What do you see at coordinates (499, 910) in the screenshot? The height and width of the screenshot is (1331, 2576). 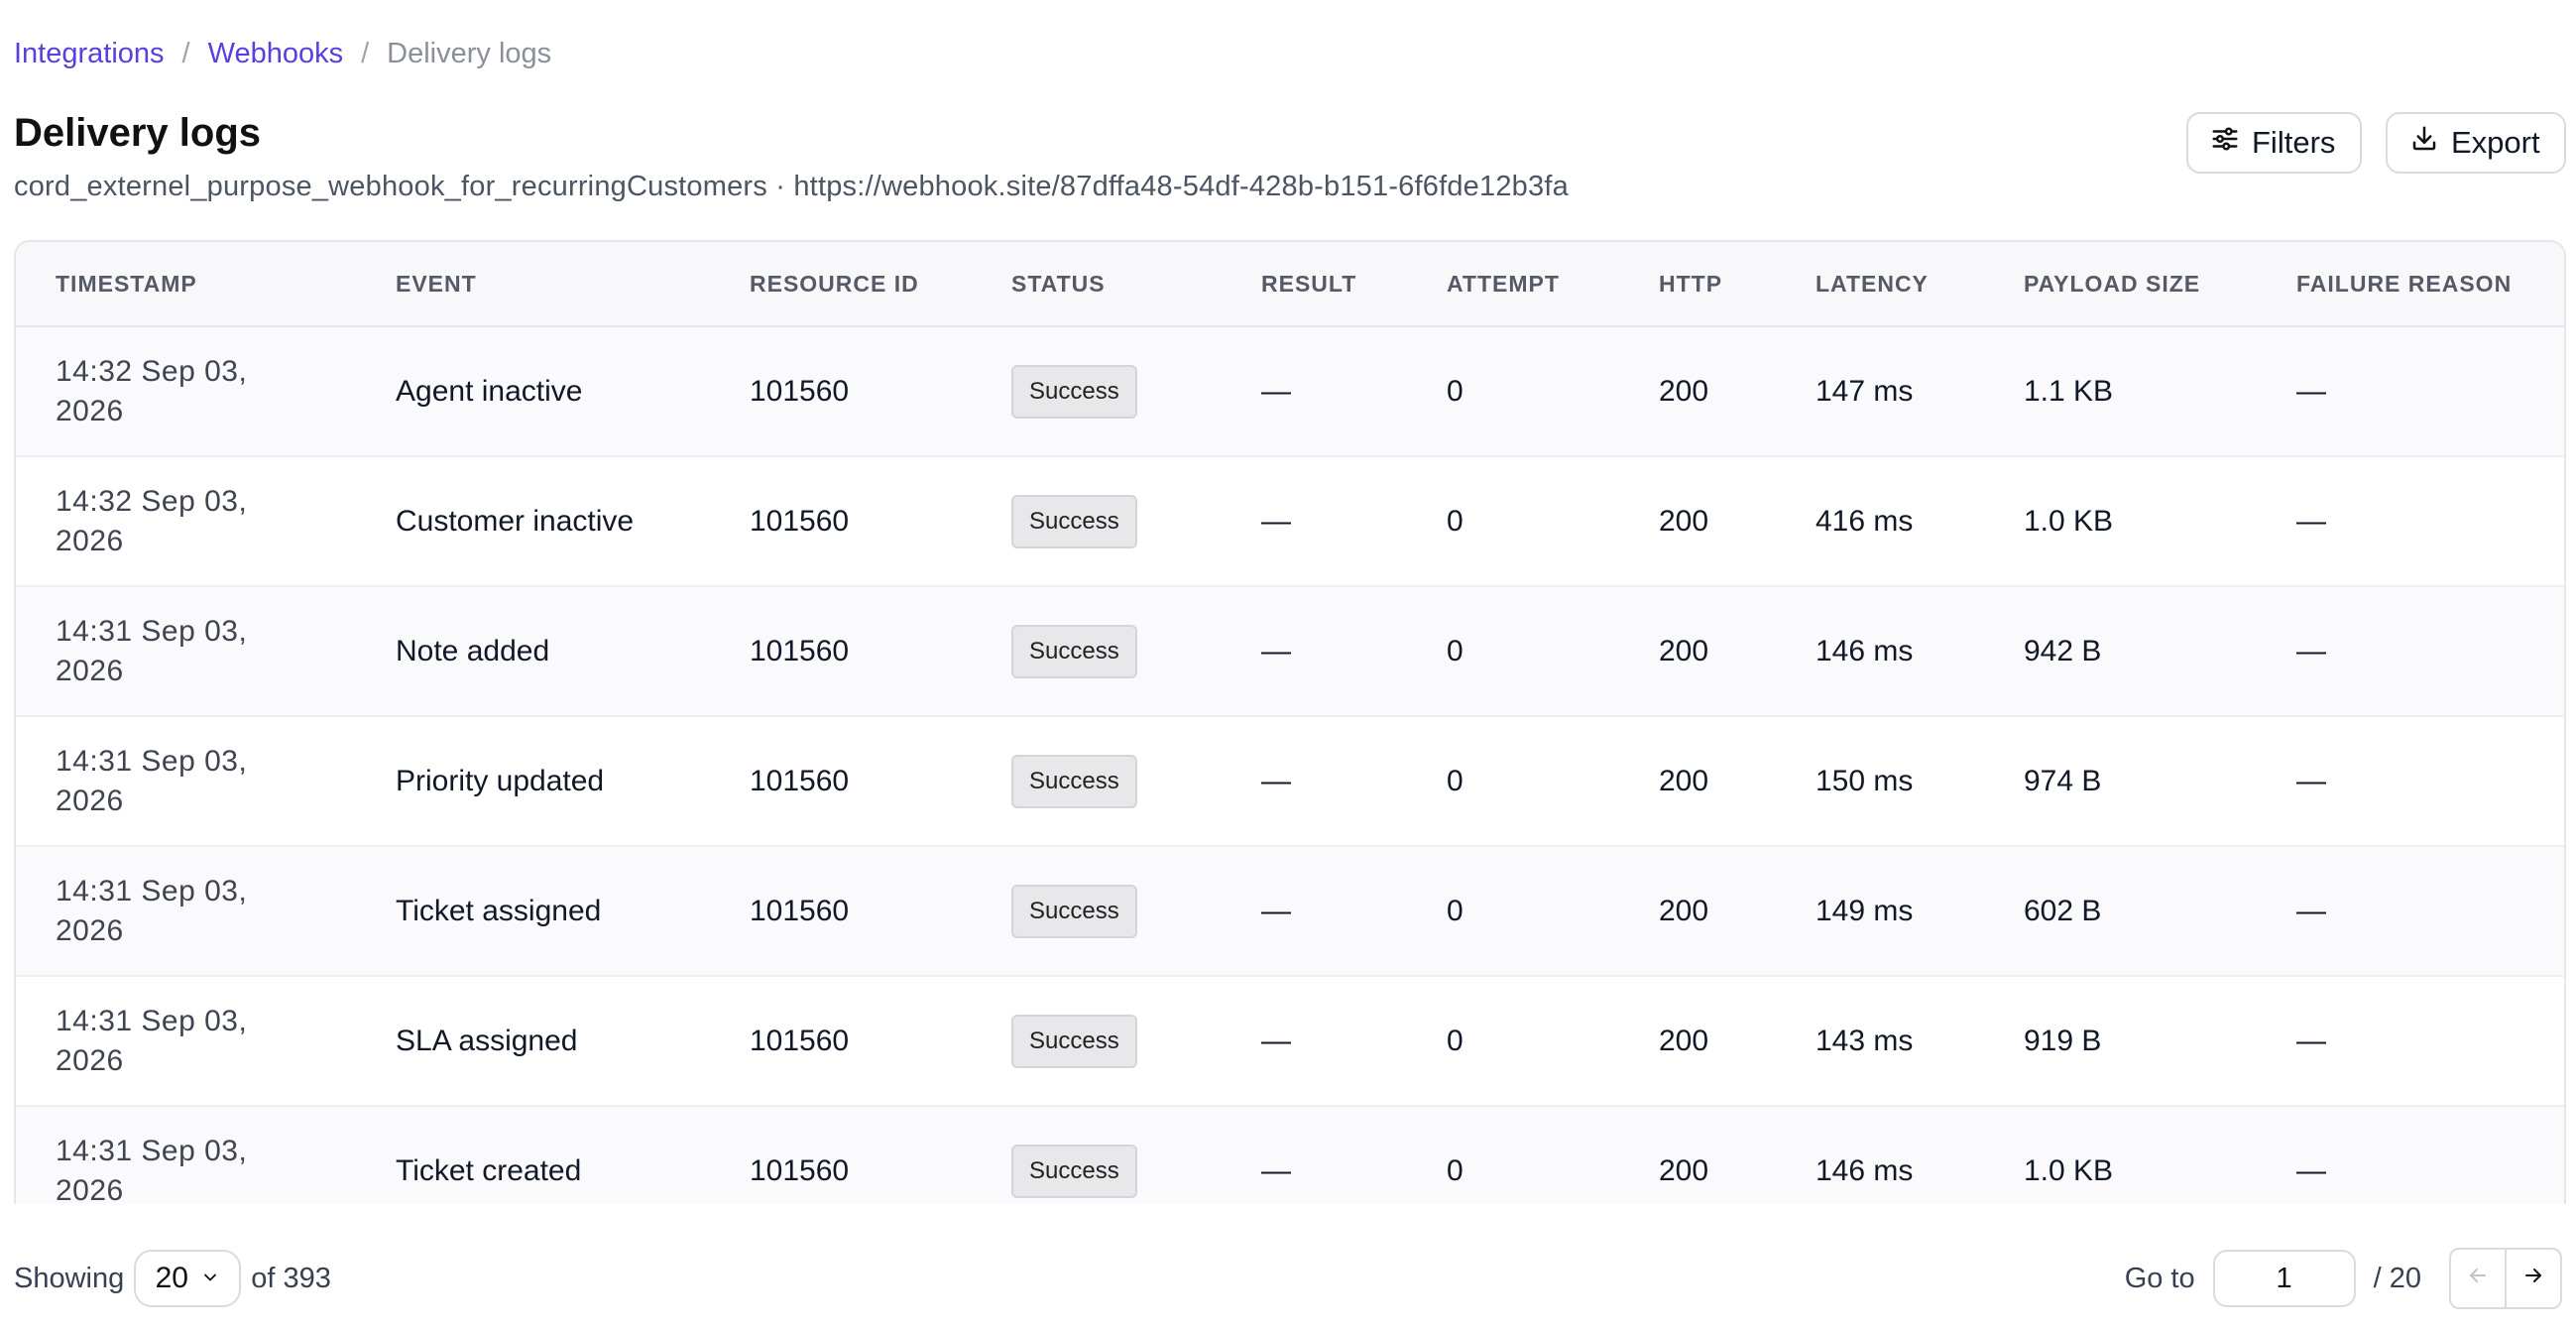 I see `event-cell: Ticket assigned` at bounding box center [499, 910].